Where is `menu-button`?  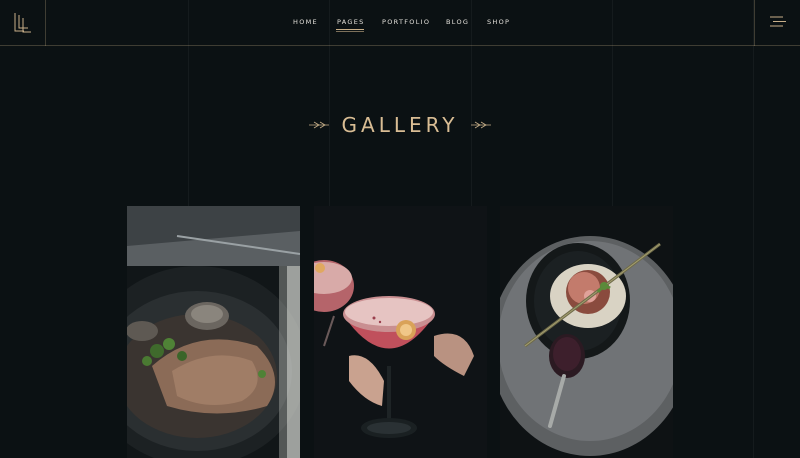
menu-button is located at coordinates (777, 23).